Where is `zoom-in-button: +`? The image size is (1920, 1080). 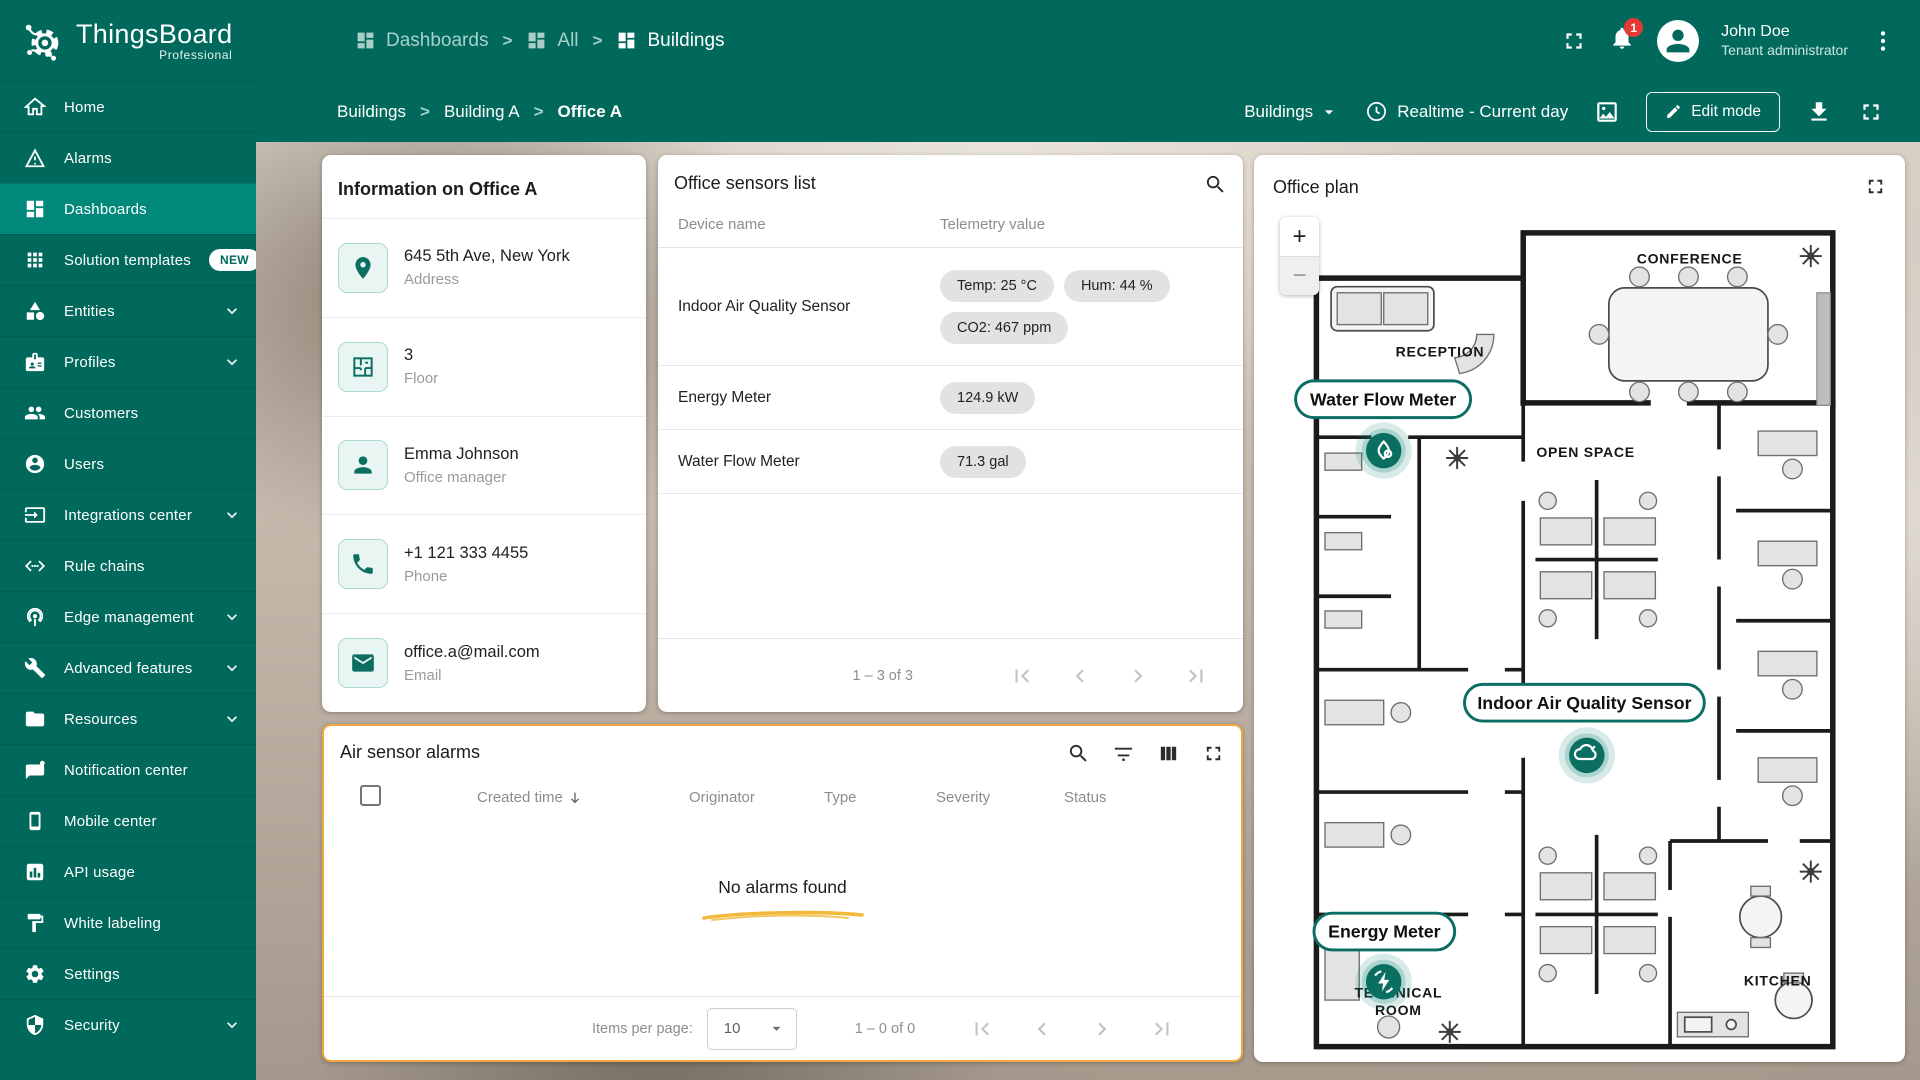
zoom-in-button: + is located at coordinates (1299, 236).